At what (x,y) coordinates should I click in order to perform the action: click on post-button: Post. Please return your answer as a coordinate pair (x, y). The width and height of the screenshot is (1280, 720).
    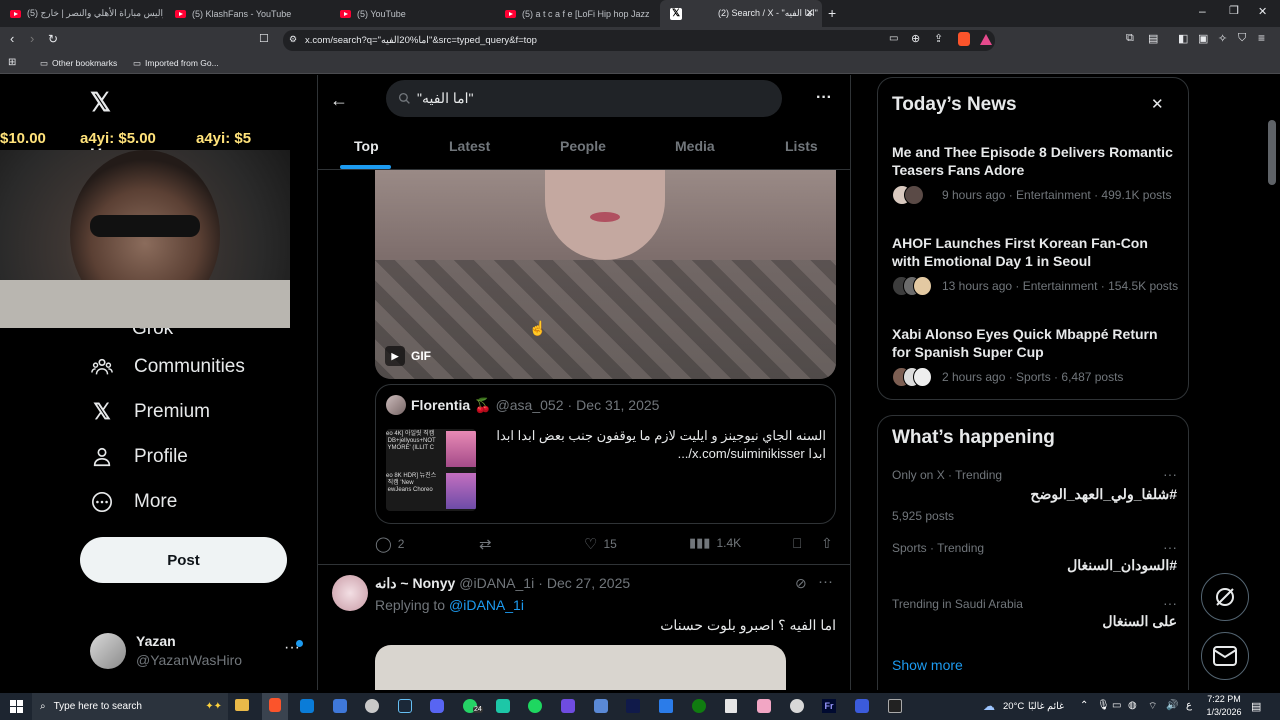
    Looking at the image, I should click on (183, 560).